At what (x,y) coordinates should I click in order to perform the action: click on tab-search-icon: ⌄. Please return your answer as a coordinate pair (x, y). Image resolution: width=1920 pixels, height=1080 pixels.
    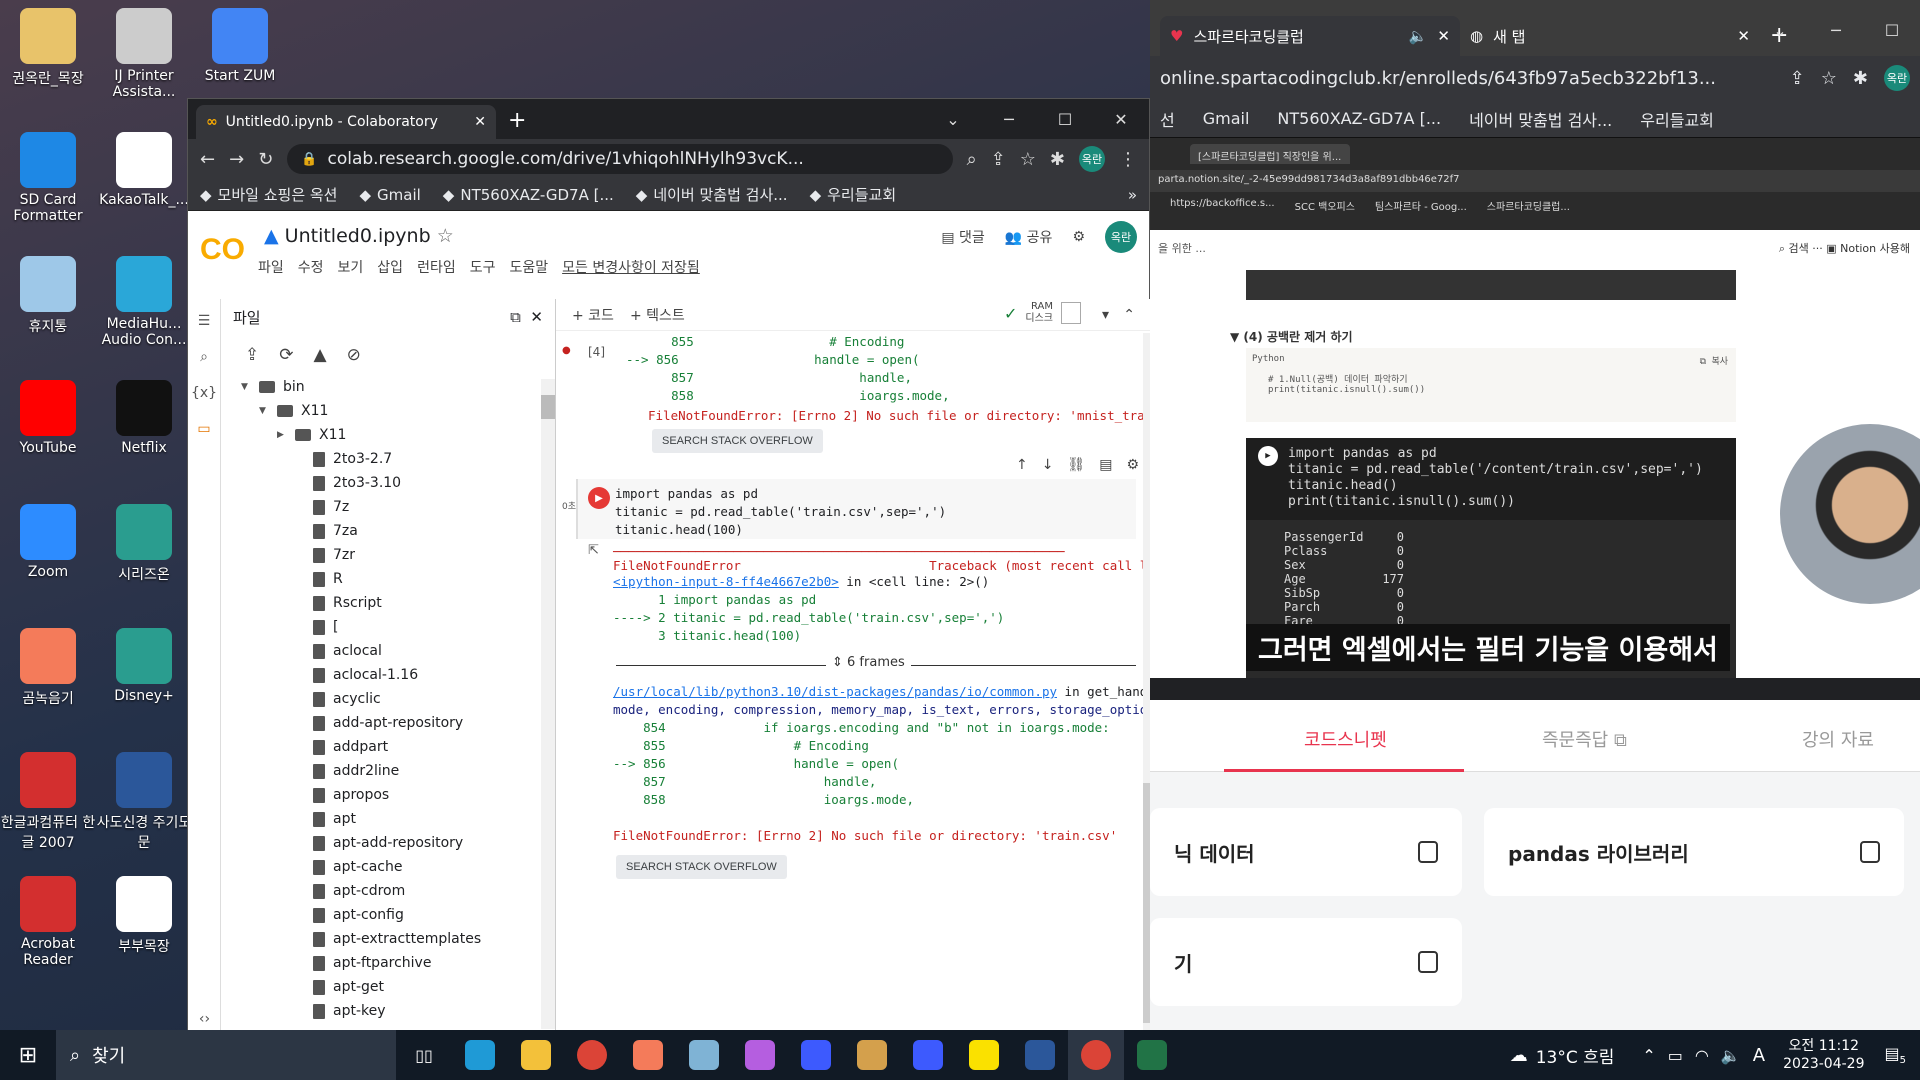
    Looking at the image, I should click on (1780, 30).